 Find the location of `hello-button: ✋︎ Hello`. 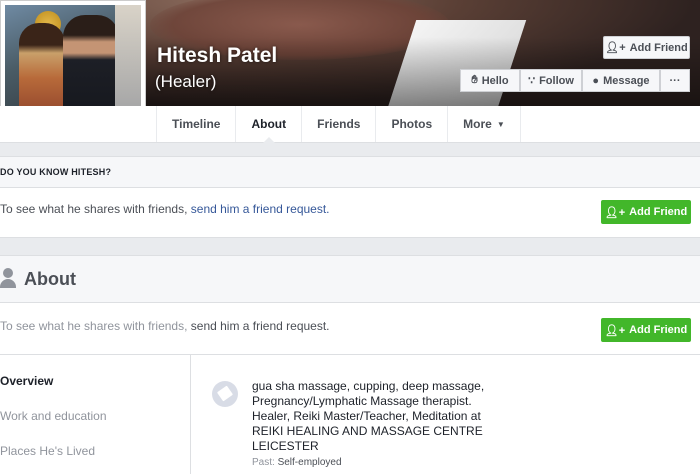

hello-button: ✋︎ Hello is located at coordinates (490, 80).